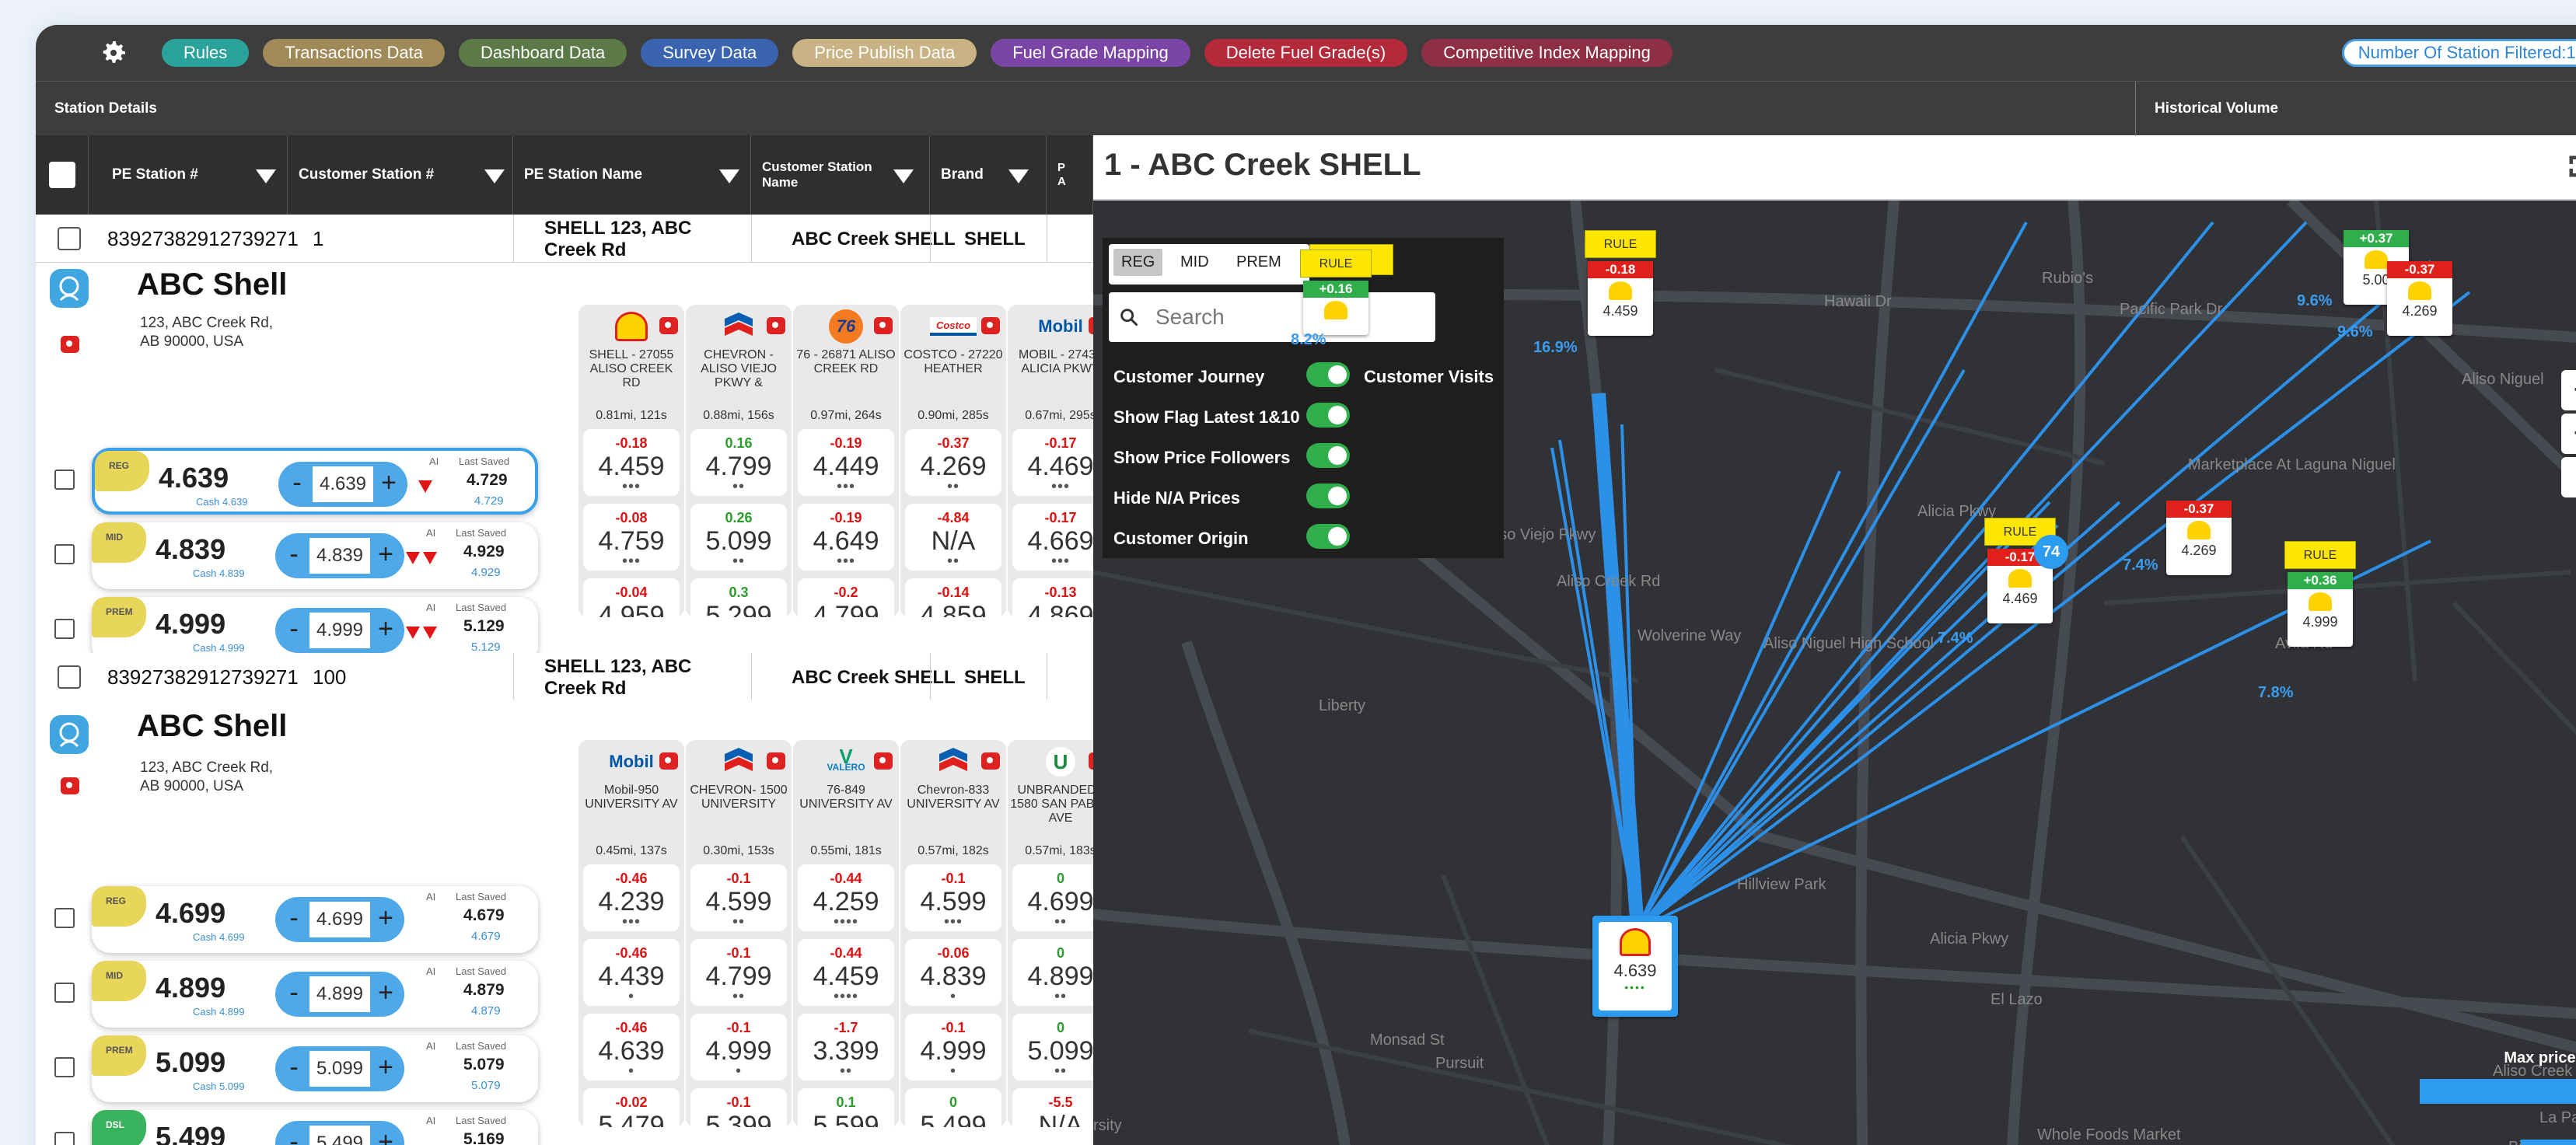 The image size is (2576, 1145). I want to click on competitor-price-cell: -0.46 4.439 •, so click(631, 972).